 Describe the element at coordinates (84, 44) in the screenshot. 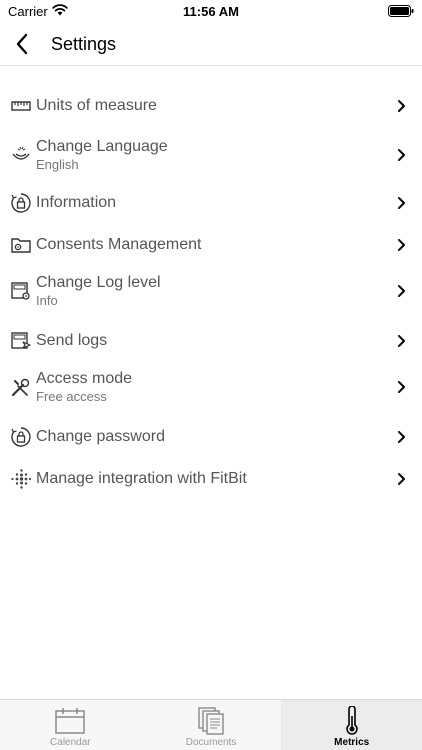

I see `page-title: Settings` at that location.